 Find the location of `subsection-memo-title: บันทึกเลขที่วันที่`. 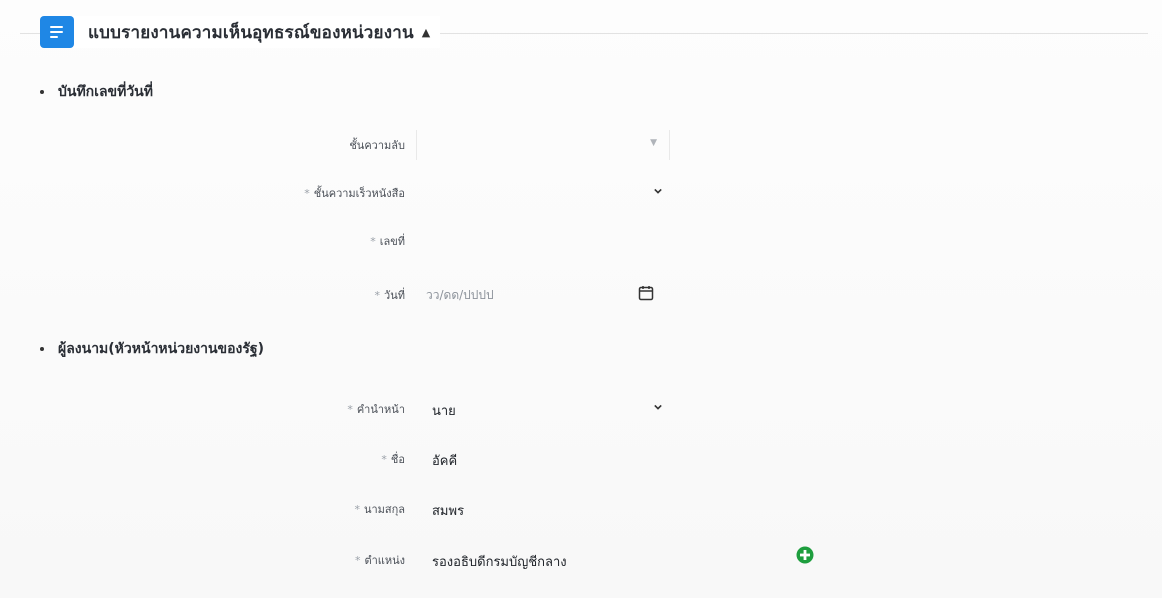

subsection-memo-title: บันทึกเลขที่วันที่ is located at coordinates (105, 92).